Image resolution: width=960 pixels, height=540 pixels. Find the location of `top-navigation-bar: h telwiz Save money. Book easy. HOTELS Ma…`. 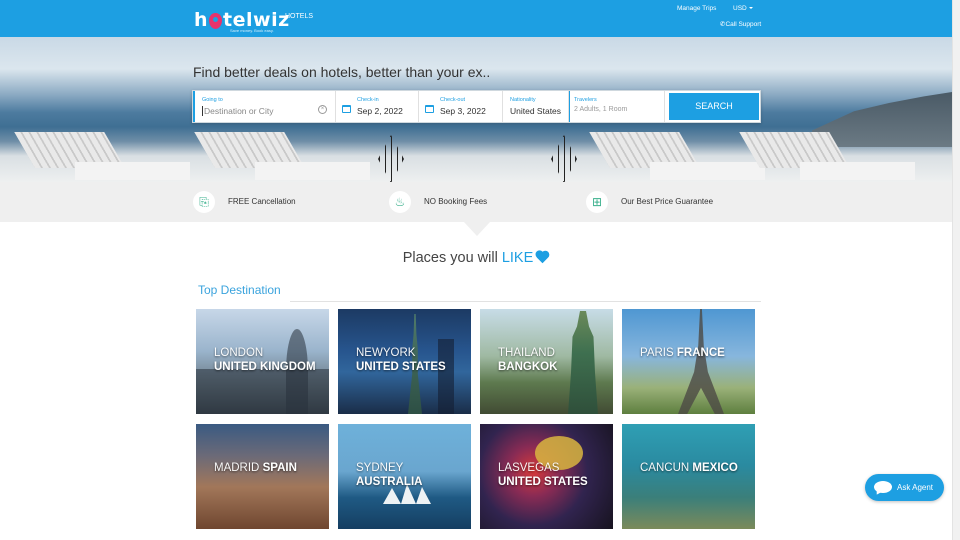

top-navigation-bar: h telwiz Save money. Book easy. HOTELS Ma… is located at coordinates (476, 18).